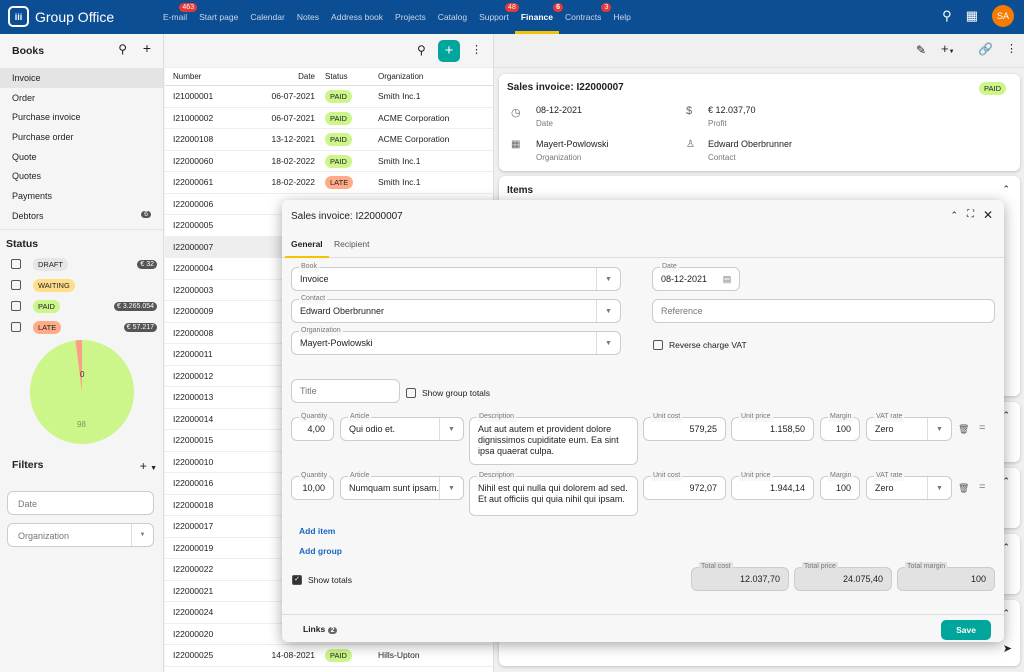 Image resolution: width=1024 pixels, height=672 pixels. What do you see at coordinates (452, 17) in the screenshot?
I see `nav-catalog: Catalog` at bounding box center [452, 17].